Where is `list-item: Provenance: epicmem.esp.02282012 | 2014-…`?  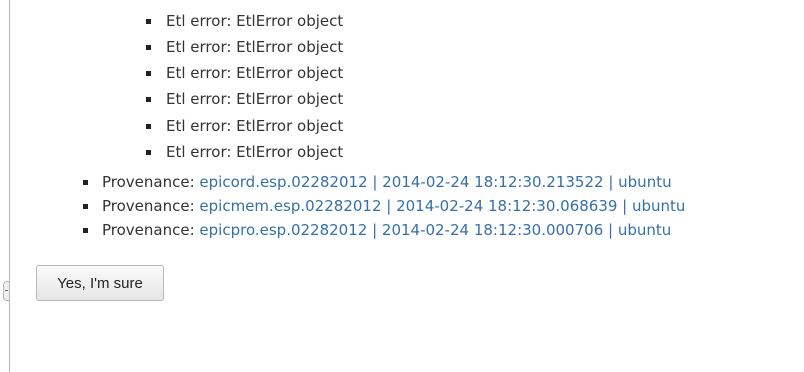 list-item: Provenance: epicmem.esp.02282012 | 2014-… is located at coordinates (384, 208).